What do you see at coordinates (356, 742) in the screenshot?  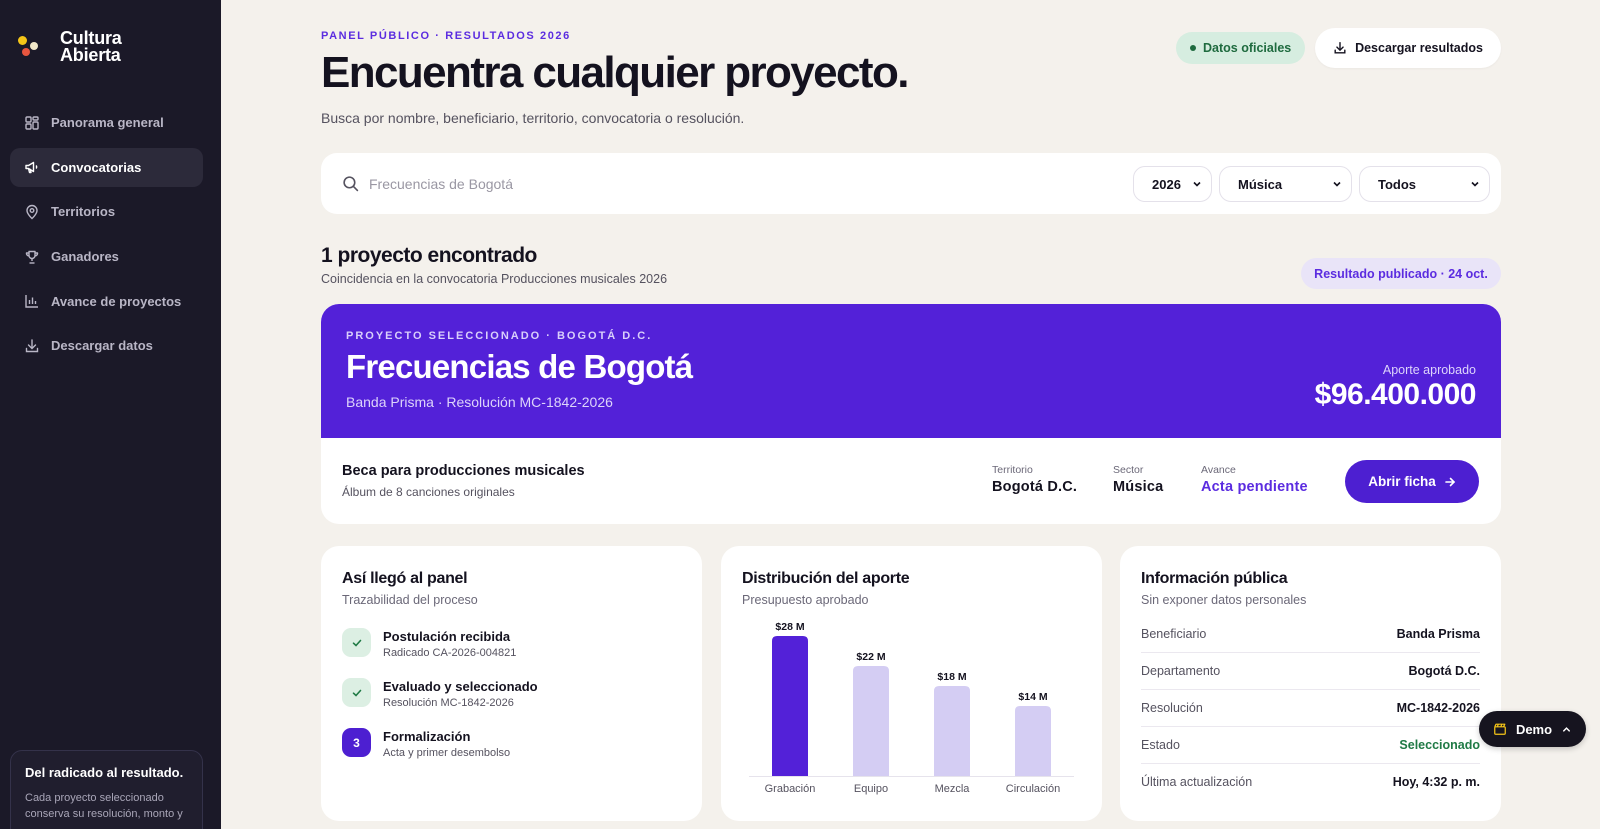 I see `step-number: 3` at bounding box center [356, 742].